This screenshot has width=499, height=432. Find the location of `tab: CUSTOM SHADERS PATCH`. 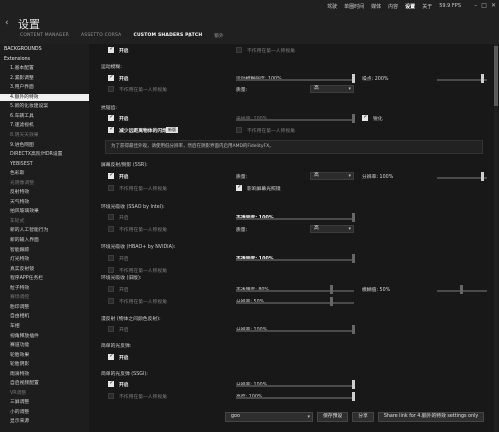

tab: CUSTOM SHADERS PATCH is located at coordinates (167, 36).